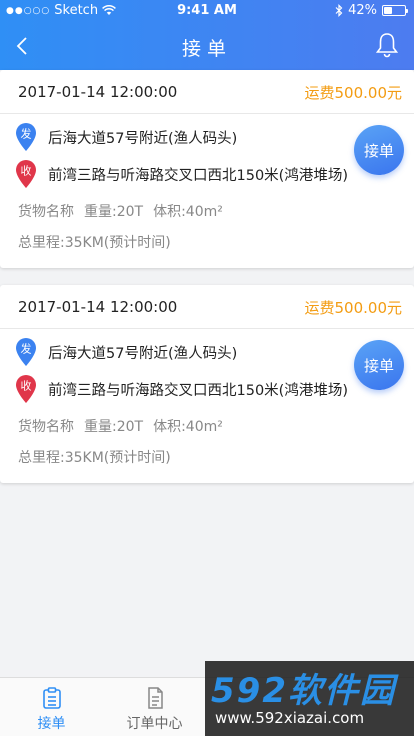 The image size is (414, 736). Describe the element at coordinates (388, 10) in the screenshot. I see `battery-fill` at that location.